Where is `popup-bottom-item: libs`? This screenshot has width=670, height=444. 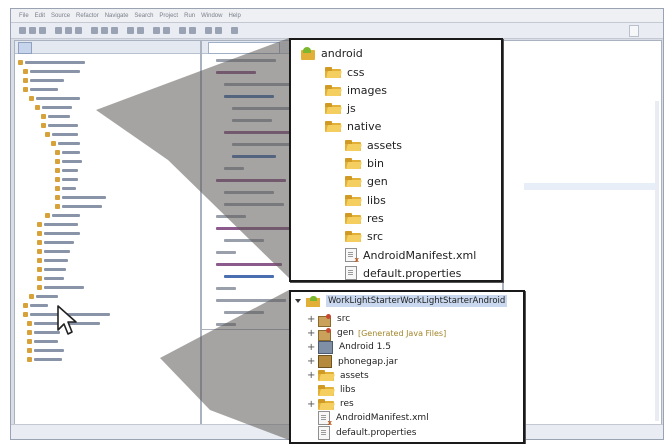
popup-bottom-item: libs is located at coordinates (331, 390).